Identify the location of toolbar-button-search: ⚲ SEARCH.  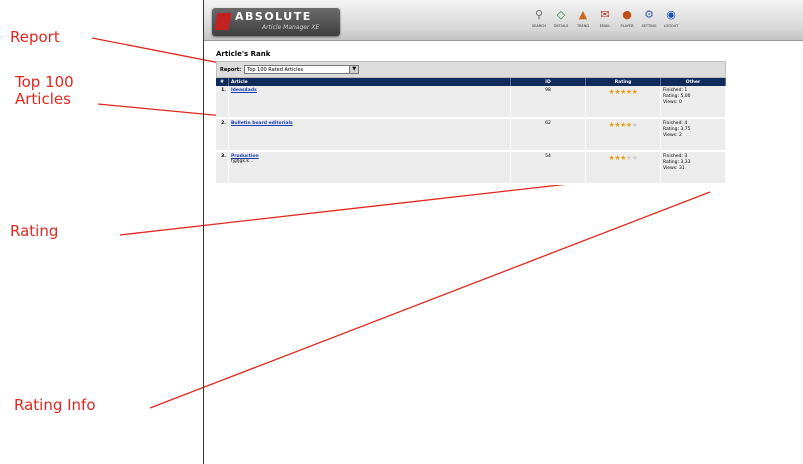
(539, 21).